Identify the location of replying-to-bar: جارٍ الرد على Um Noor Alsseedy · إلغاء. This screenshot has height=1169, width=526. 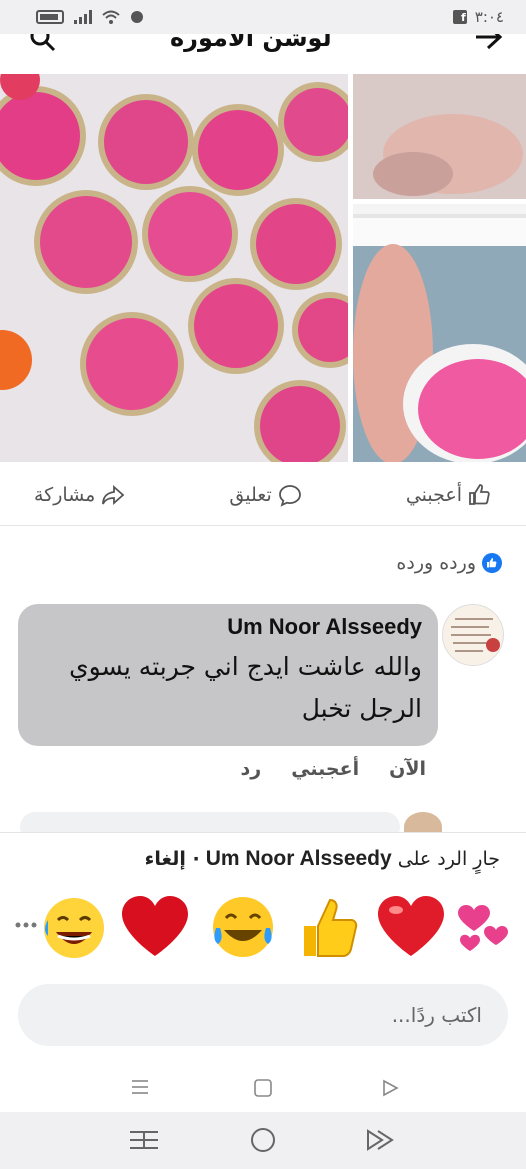
(263, 860).